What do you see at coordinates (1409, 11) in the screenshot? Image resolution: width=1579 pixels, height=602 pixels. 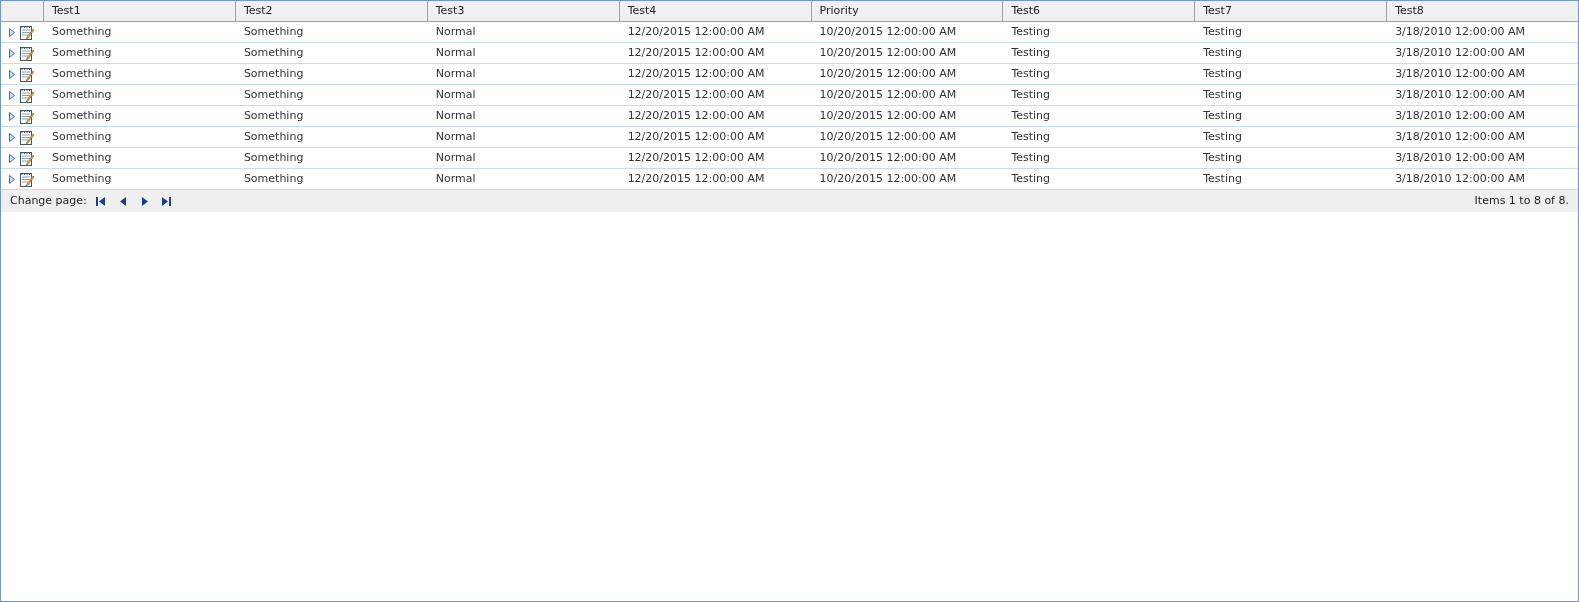 I see `column-header: Test8` at bounding box center [1409, 11].